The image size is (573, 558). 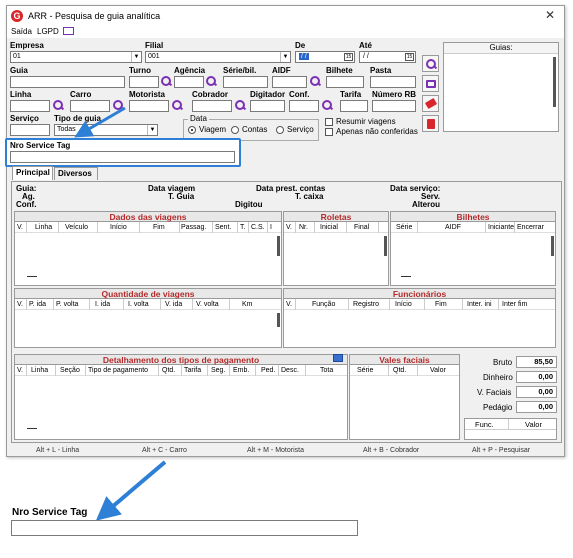 What do you see at coordinates (50, 512) in the screenshot?
I see `zoom-label: Nro Service Tag` at bounding box center [50, 512].